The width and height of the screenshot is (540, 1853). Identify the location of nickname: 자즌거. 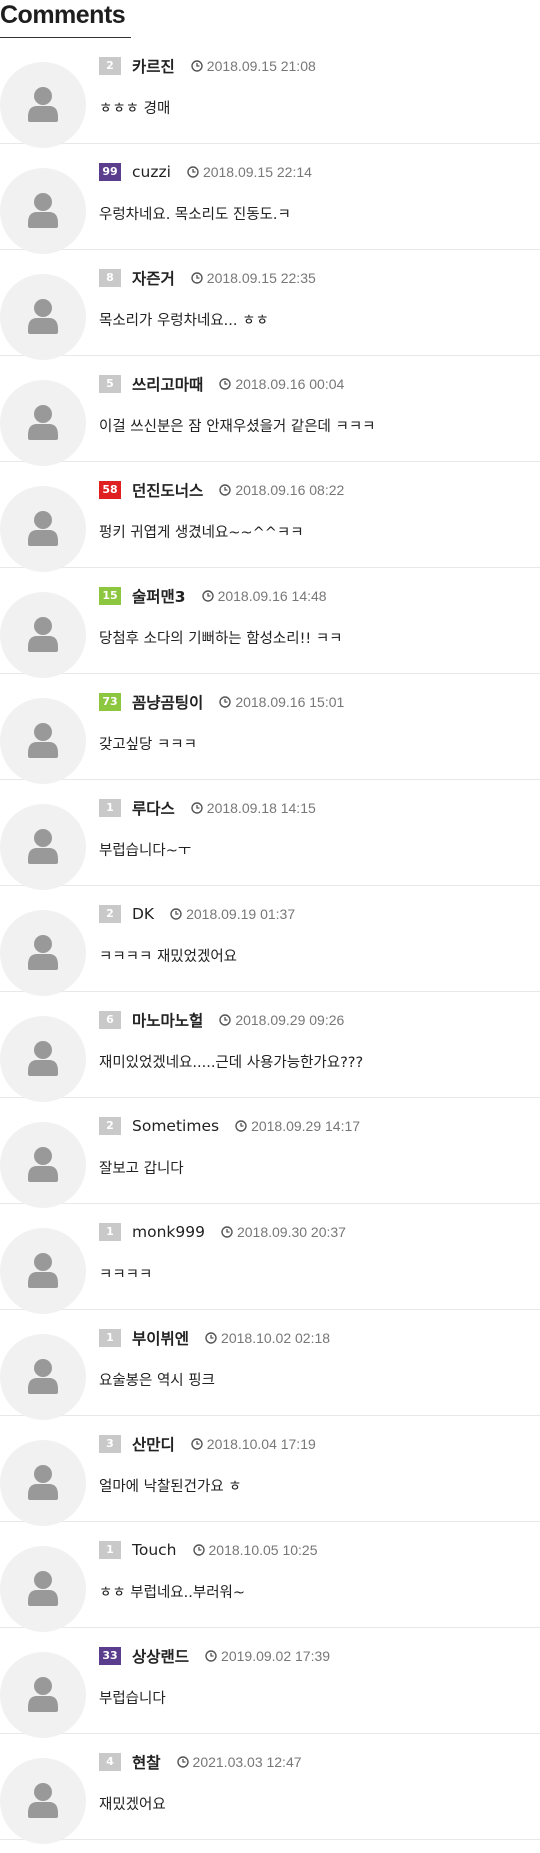
(153, 278).